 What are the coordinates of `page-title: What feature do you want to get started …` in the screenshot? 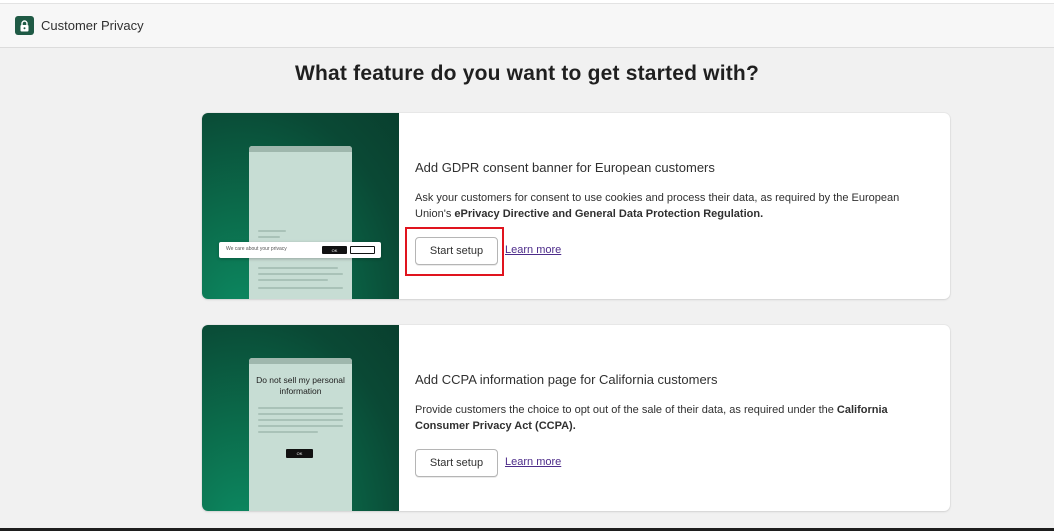 It's located at (526, 73).